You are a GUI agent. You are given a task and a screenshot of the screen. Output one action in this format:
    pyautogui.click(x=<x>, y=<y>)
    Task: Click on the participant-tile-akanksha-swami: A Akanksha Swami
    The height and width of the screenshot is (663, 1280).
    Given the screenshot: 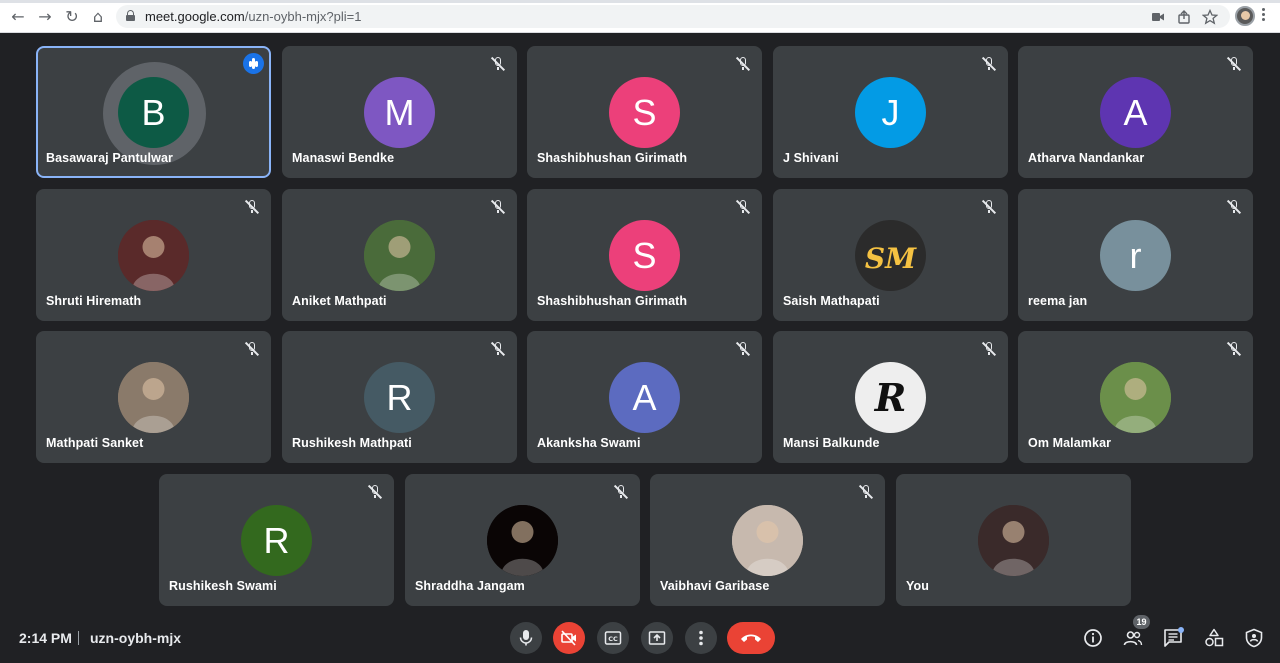 What is the action you would take?
    pyautogui.click(x=644, y=397)
    